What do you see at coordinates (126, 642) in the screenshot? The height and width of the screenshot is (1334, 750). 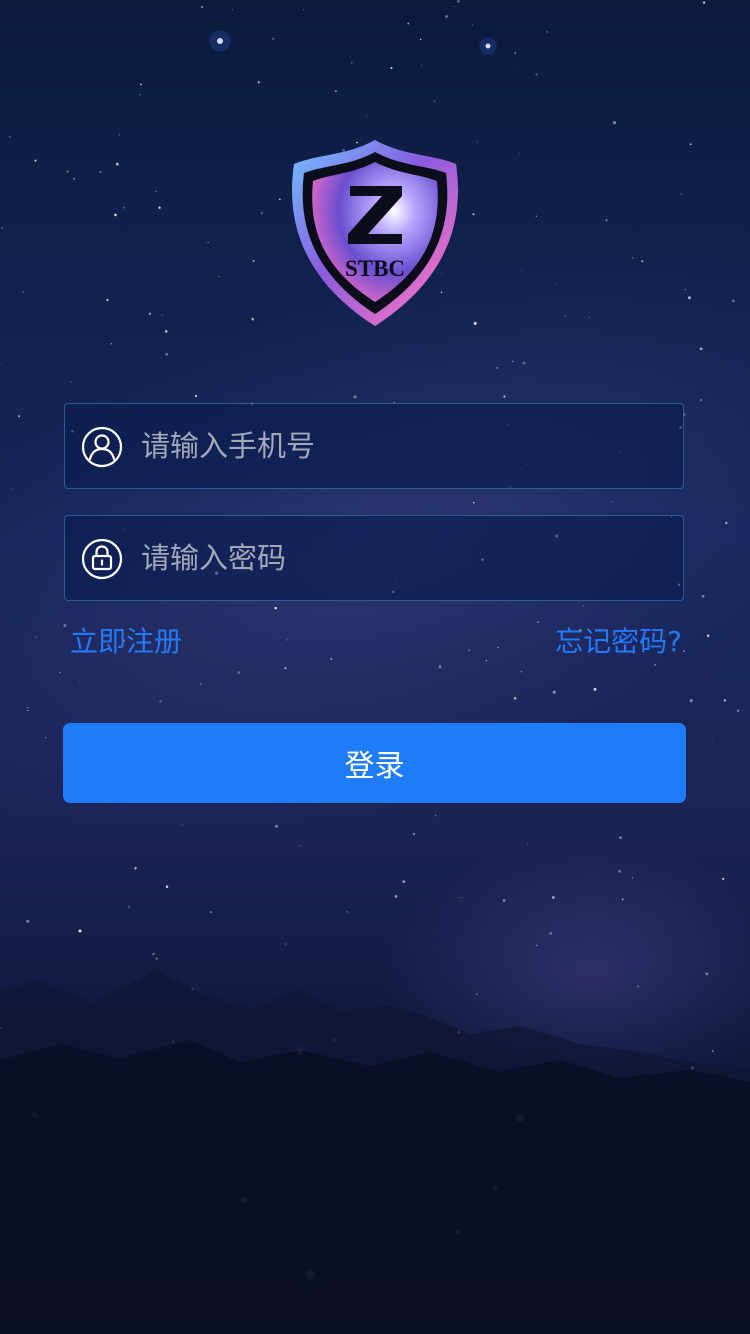 I see `register-link: 立即注册` at bounding box center [126, 642].